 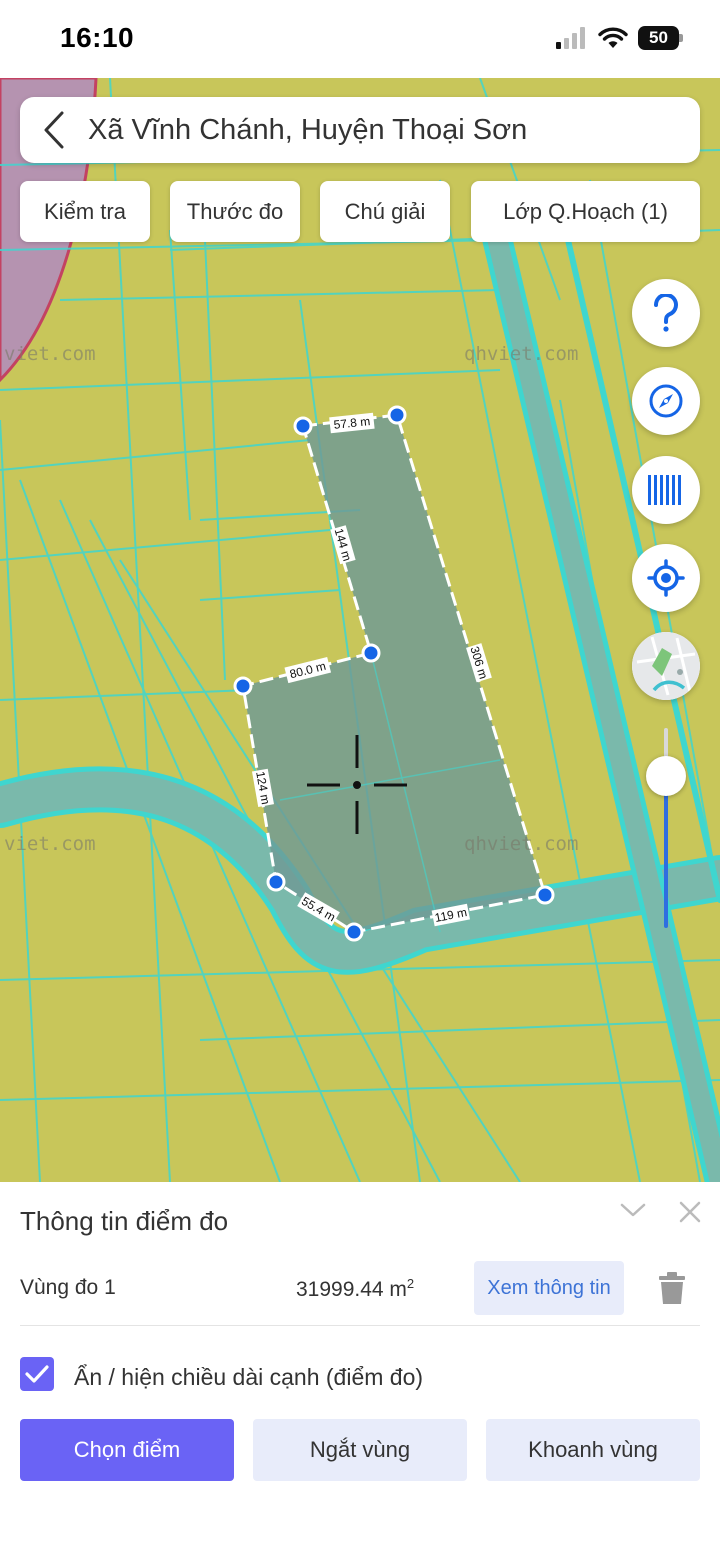 I want to click on measure-area-value: 31999.44 m2, so click(x=355, y=1289).